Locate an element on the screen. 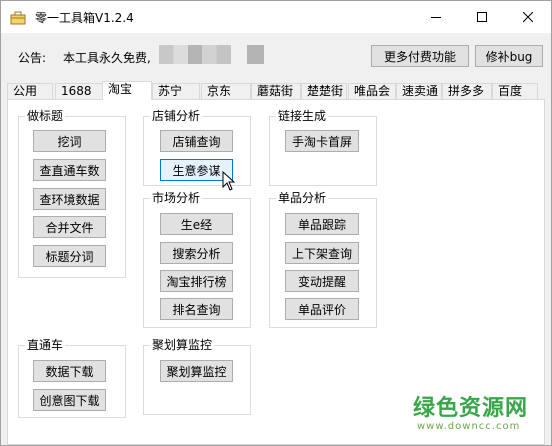  fix-bug-button: 修补bug is located at coordinates (509, 56).